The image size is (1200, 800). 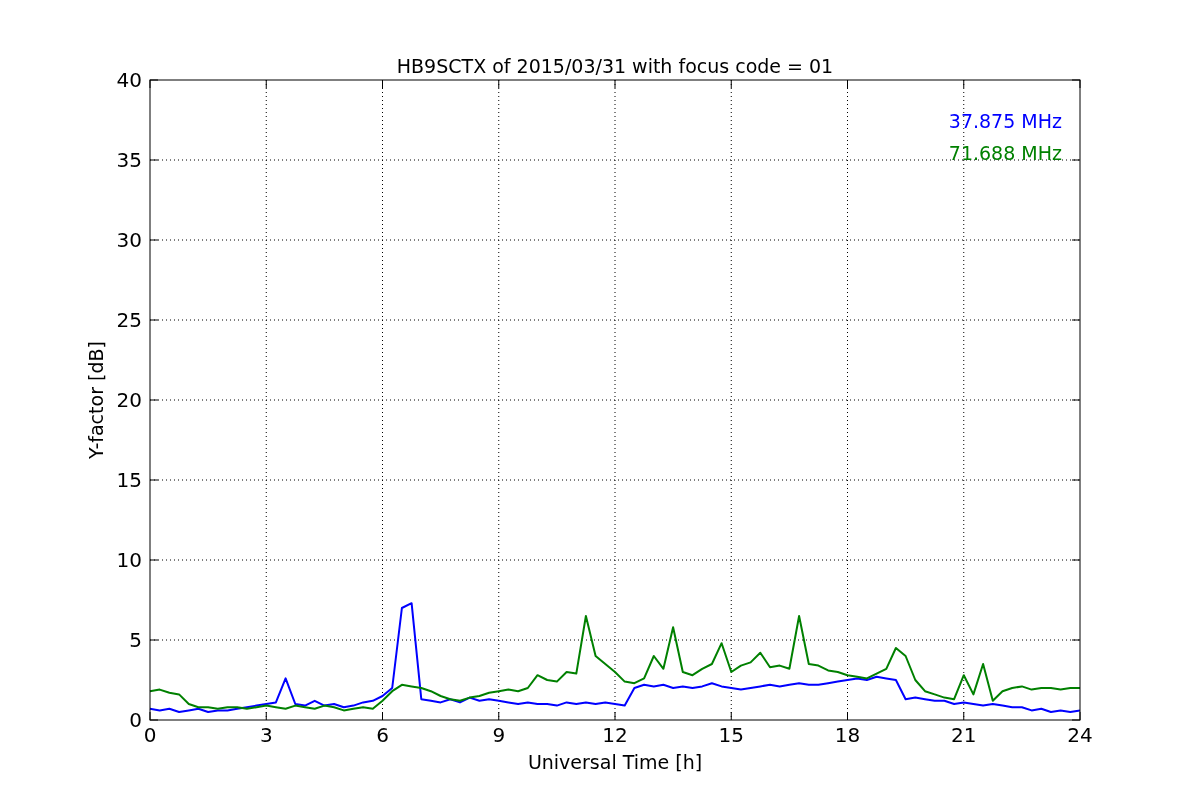 What do you see at coordinates (1080, 735) in the screenshot?
I see `x-tick-label: 24` at bounding box center [1080, 735].